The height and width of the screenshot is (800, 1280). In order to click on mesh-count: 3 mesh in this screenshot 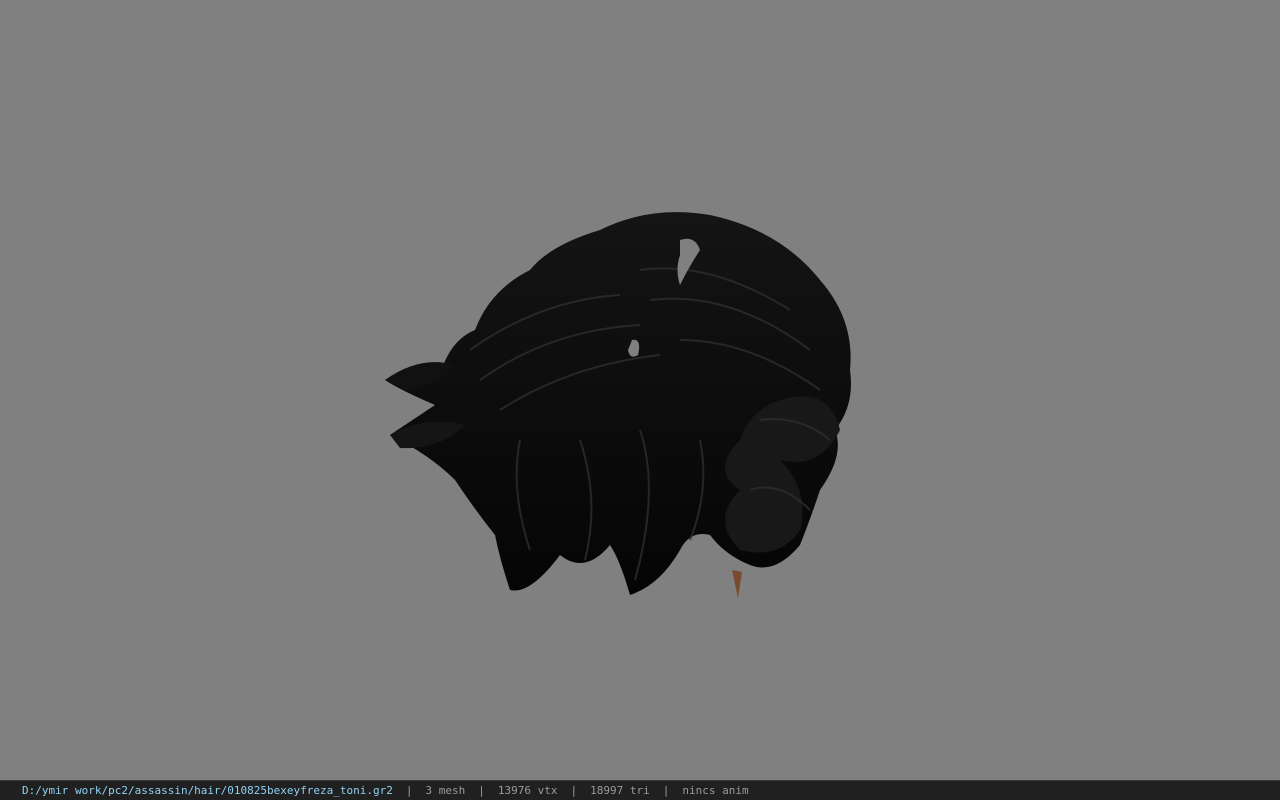, I will do `click(445, 790)`.